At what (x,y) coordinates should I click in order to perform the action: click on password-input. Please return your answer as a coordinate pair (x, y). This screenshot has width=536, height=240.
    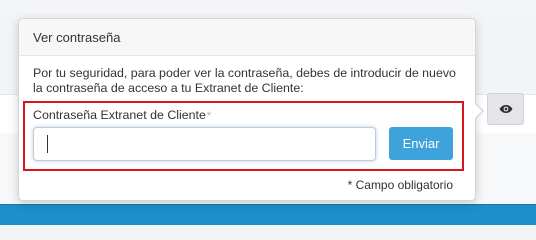
    Looking at the image, I should click on (204, 144).